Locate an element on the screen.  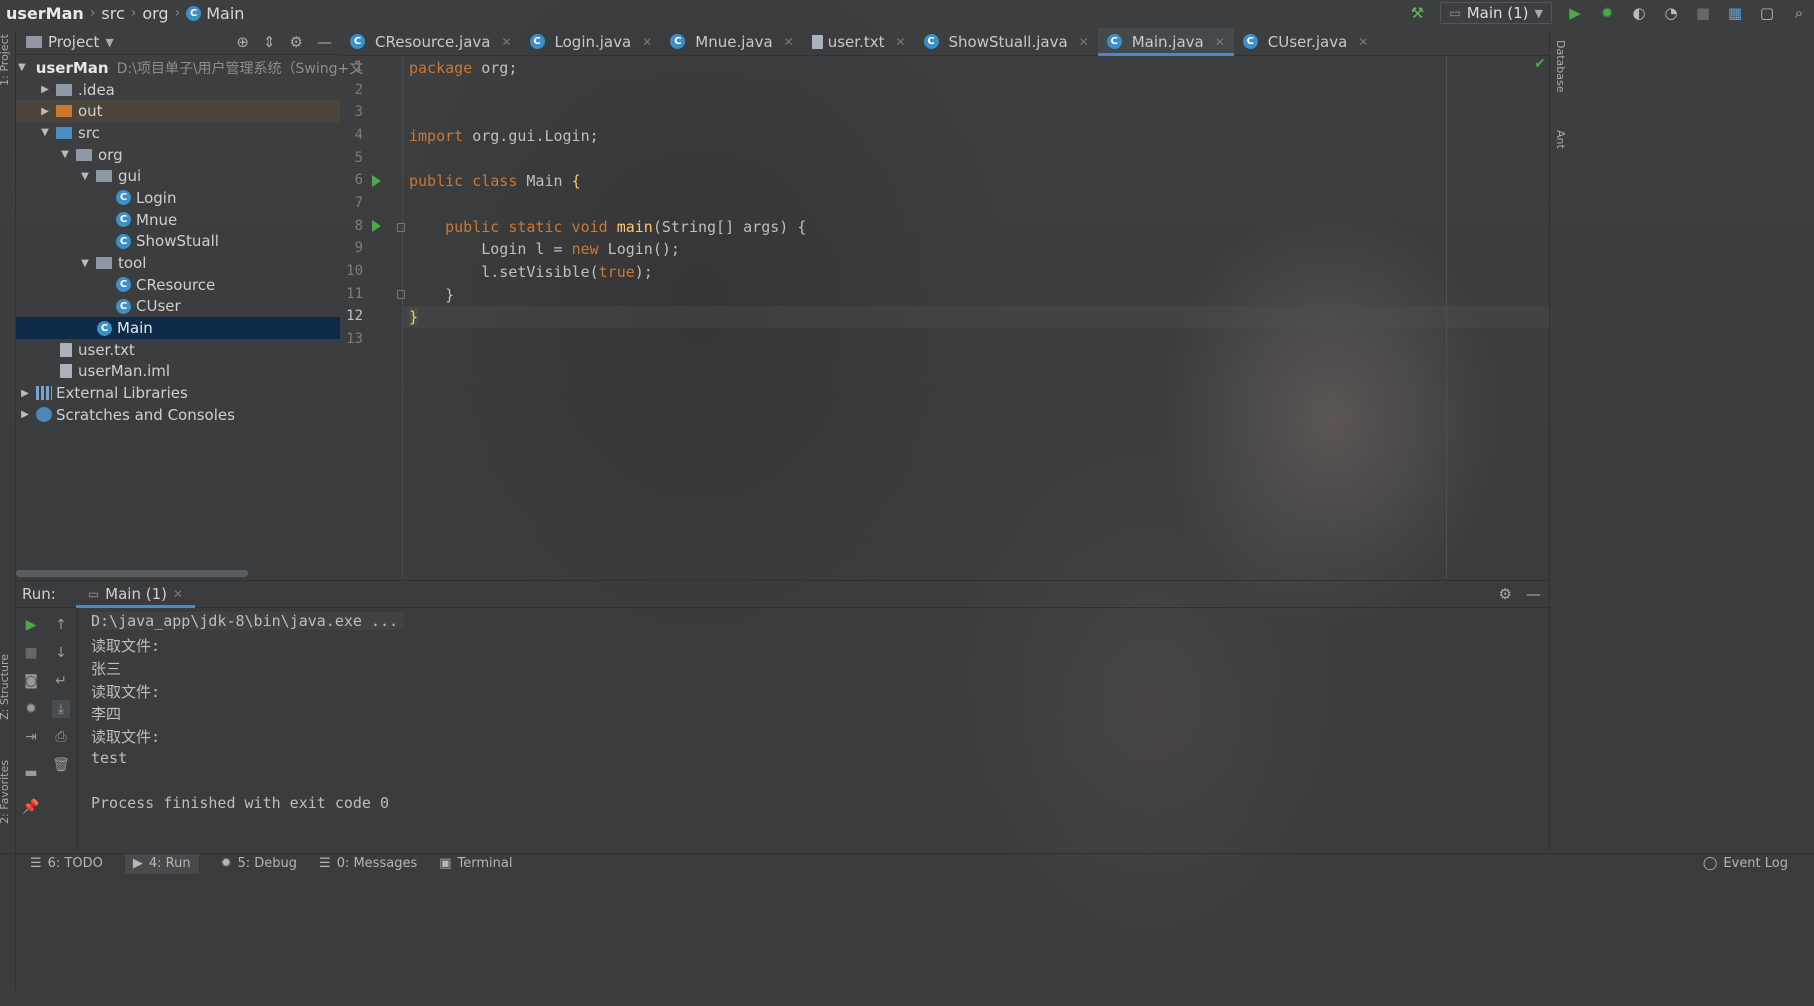
project-structure-icon: ▦ is located at coordinates (1735, 13).